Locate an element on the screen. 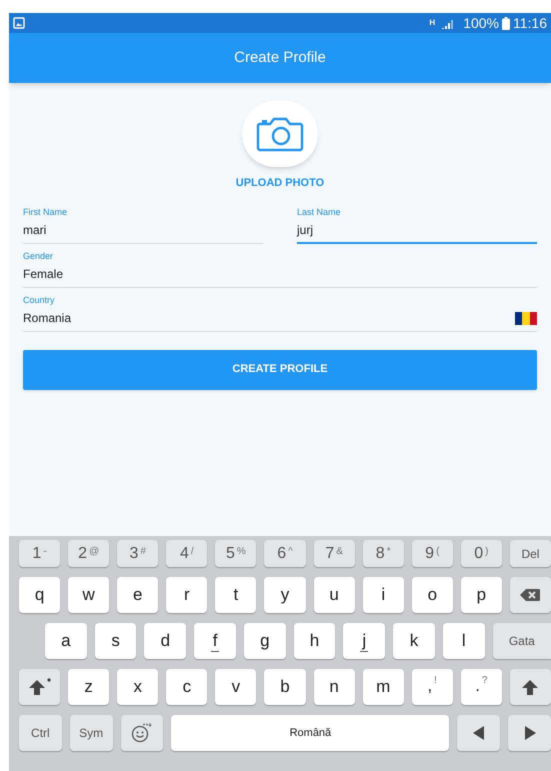 This screenshot has width=551, height=771. input-field: mari is located at coordinates (143, 231).